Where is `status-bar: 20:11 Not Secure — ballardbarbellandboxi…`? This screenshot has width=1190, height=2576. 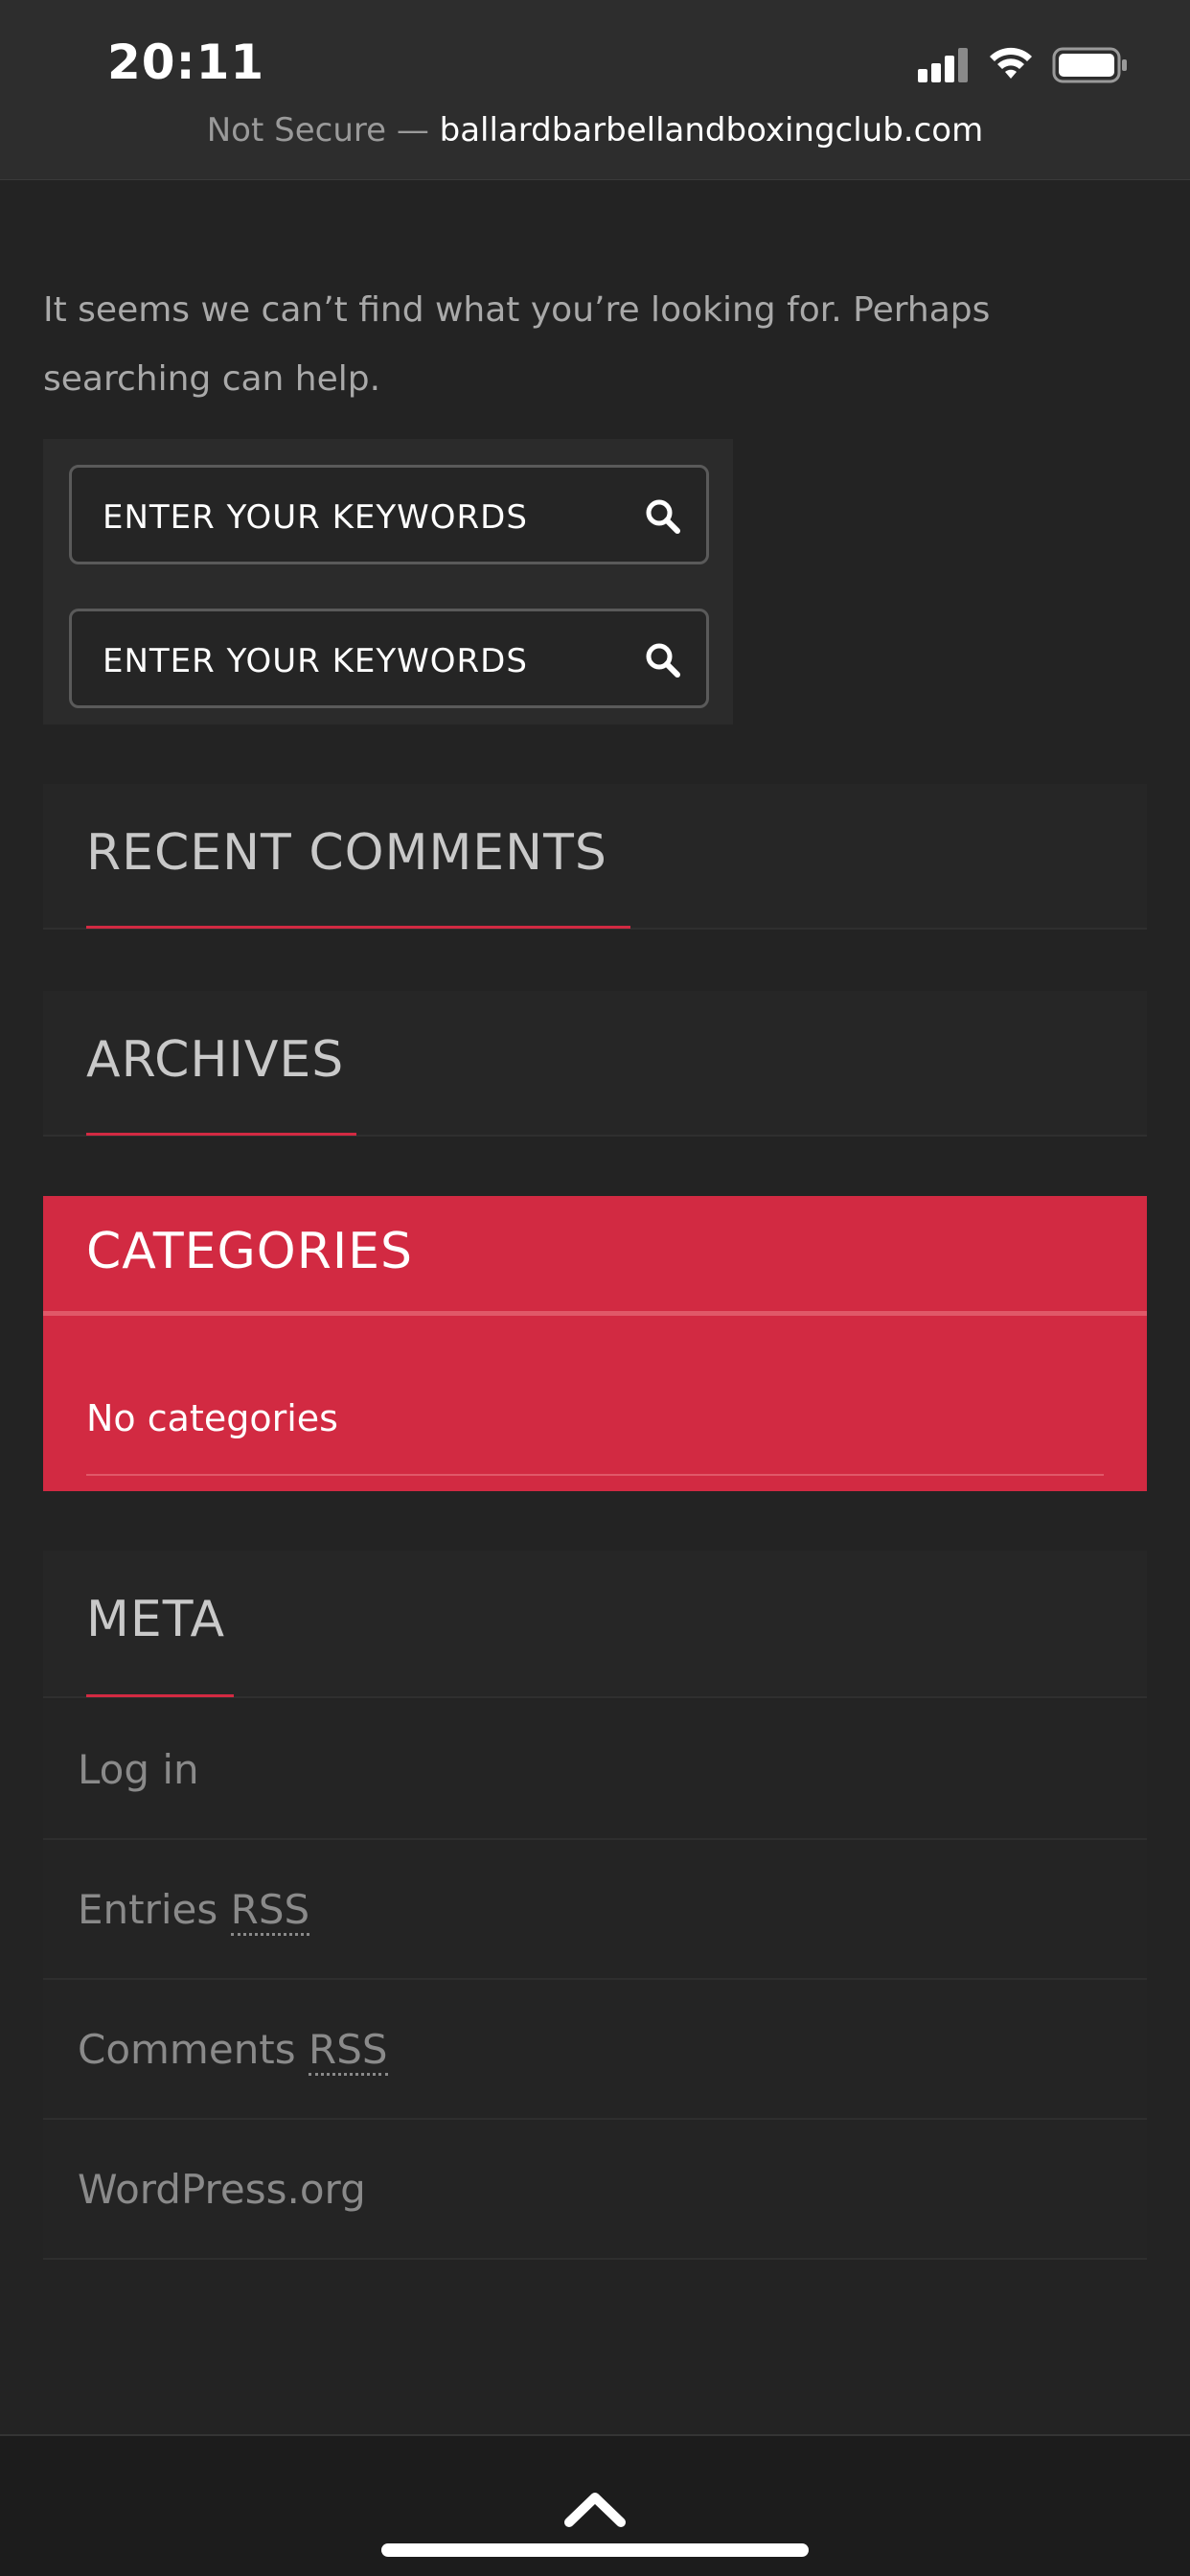 status-bar: 20:11 Not Secure — ballardbarbellandboxi… is located at coordinates (595, 90).